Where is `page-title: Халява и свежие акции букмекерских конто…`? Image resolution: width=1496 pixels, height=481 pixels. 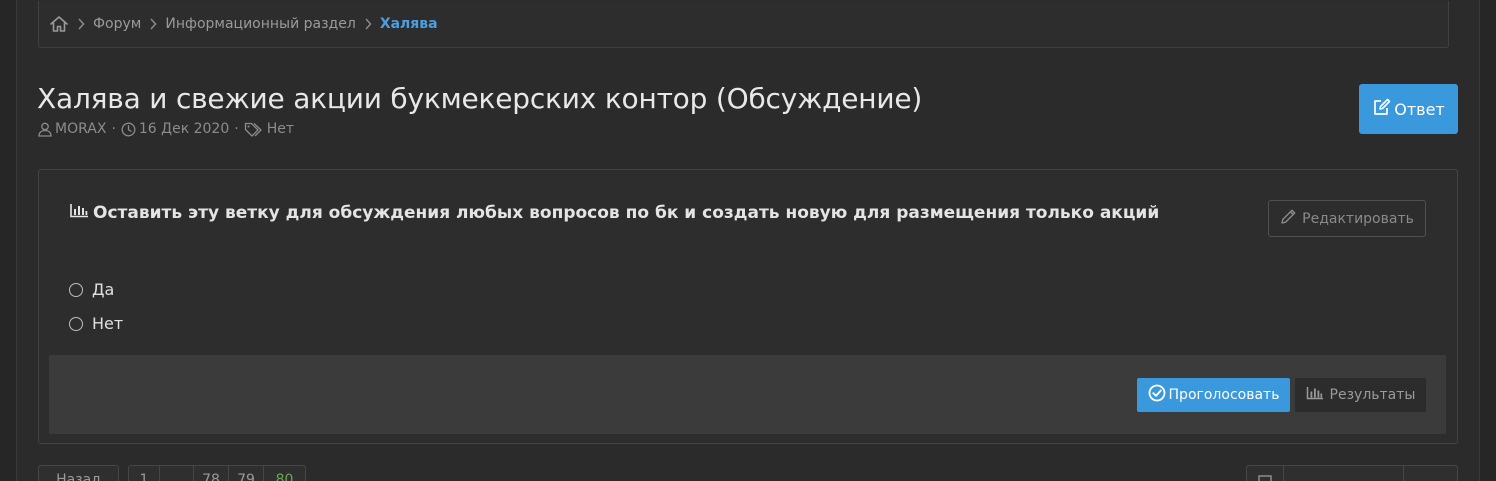 page-title: Халява и свежие акции букмекерских конто… is located at coordinates (480, 98).